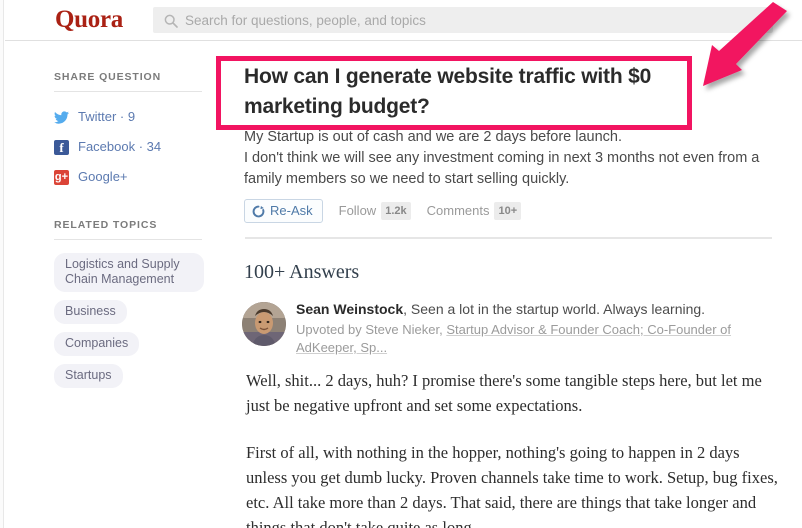  Describe the element at coordinates (108, 77) in the screenshot. I see `share-question-heading: SHARE QUESTION` at that location.